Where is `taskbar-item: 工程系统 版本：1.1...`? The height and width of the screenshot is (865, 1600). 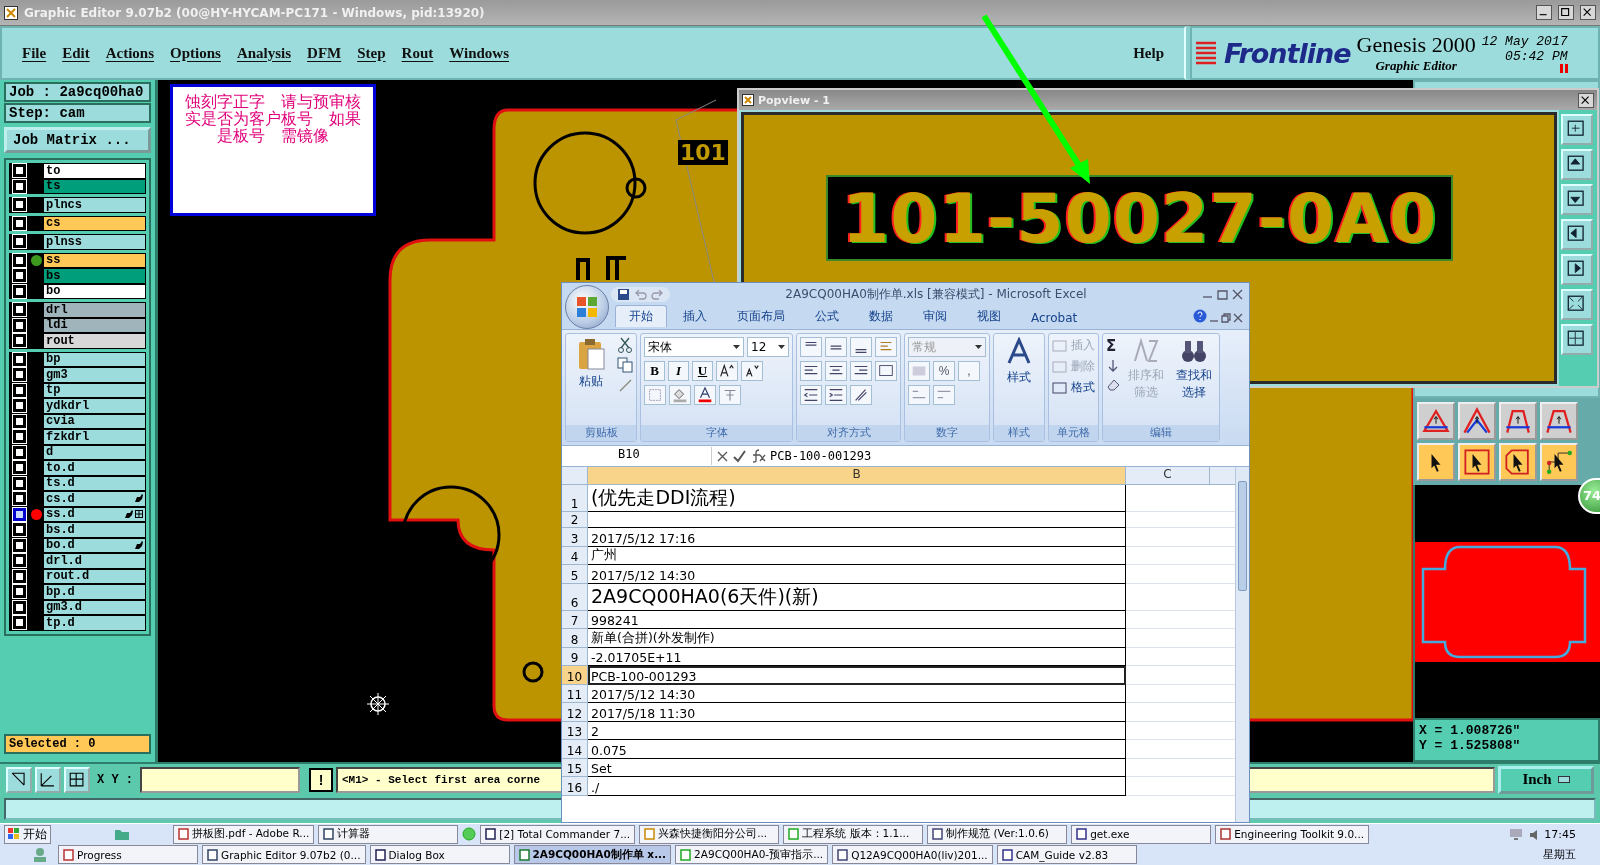 taskbar-item: 工程系统 版本：1.1... is located at coordinates (853, 834).